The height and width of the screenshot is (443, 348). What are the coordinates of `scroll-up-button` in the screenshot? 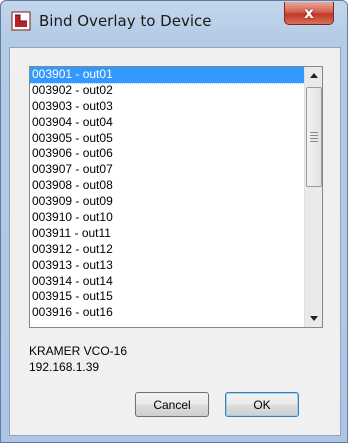 It's located at (313, 75).